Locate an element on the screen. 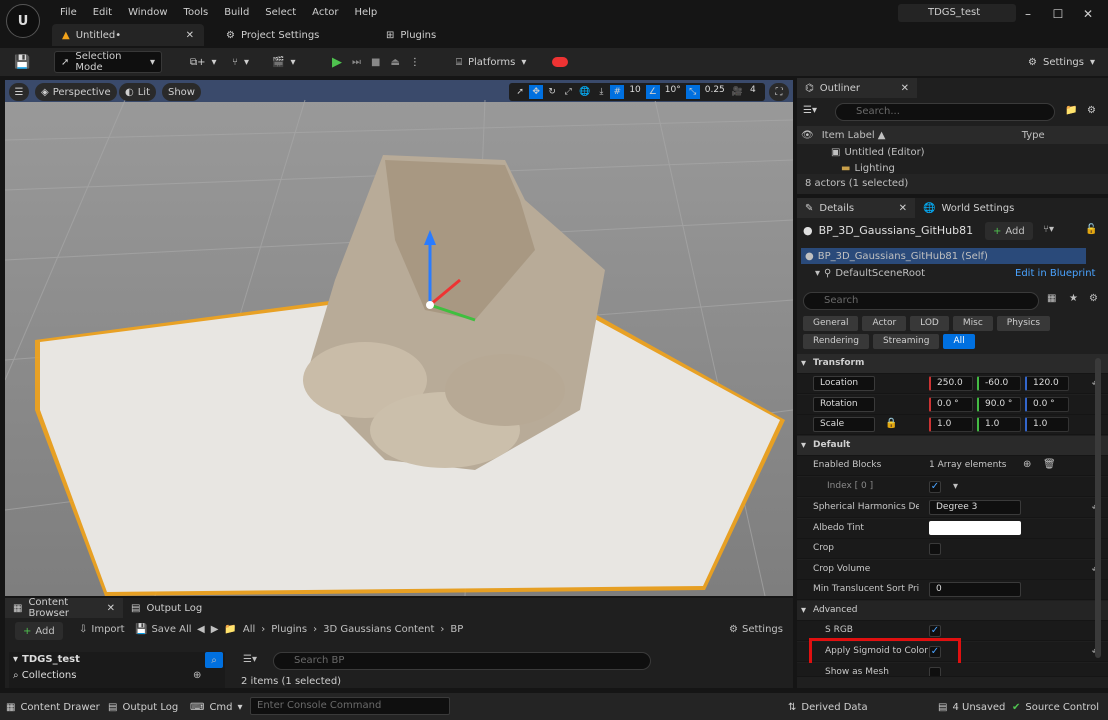 The height and width of the screenshot is (720, 1108). breadcrumb-item: All is located at coordinates (249, 629).